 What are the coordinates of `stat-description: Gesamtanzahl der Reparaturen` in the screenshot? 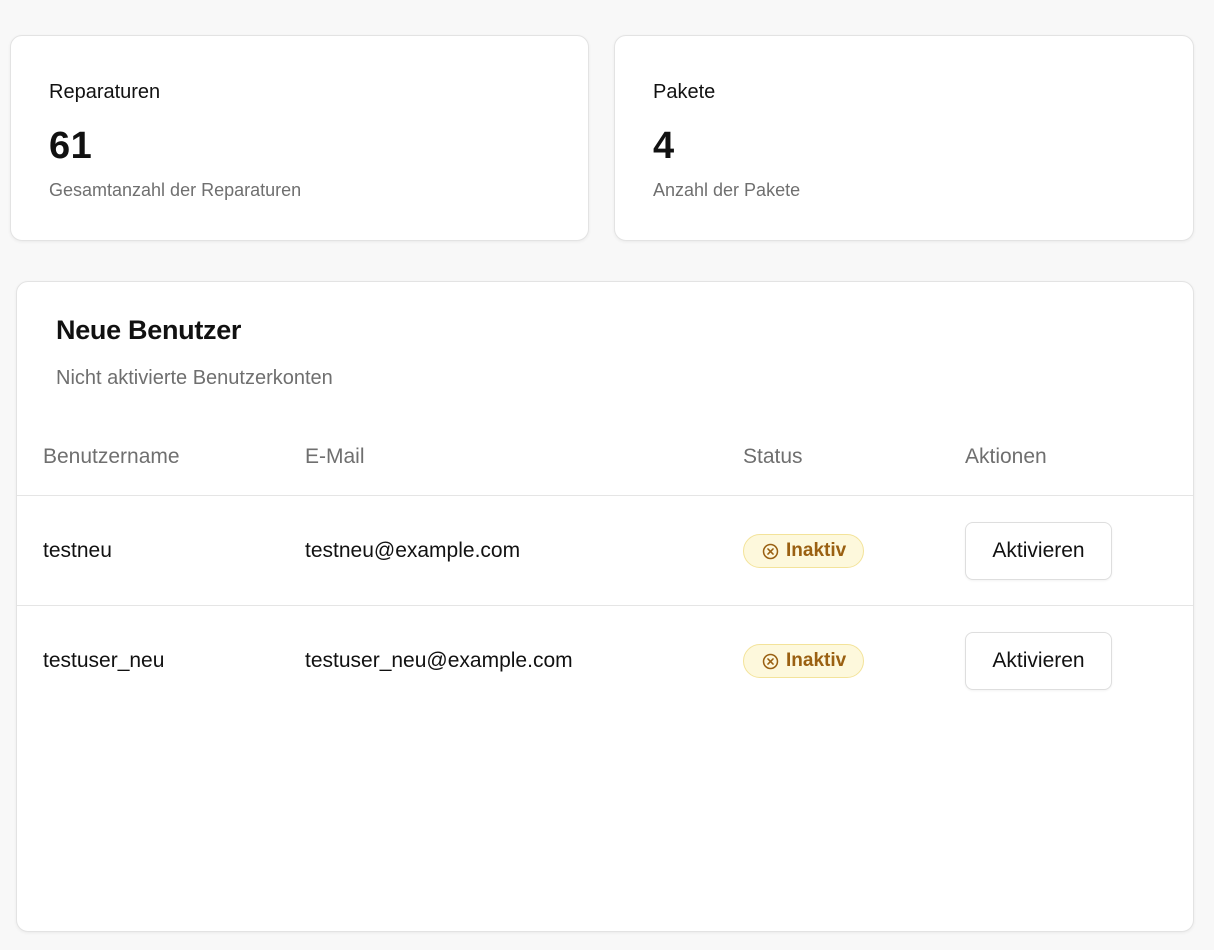 It's located at (175, 190).